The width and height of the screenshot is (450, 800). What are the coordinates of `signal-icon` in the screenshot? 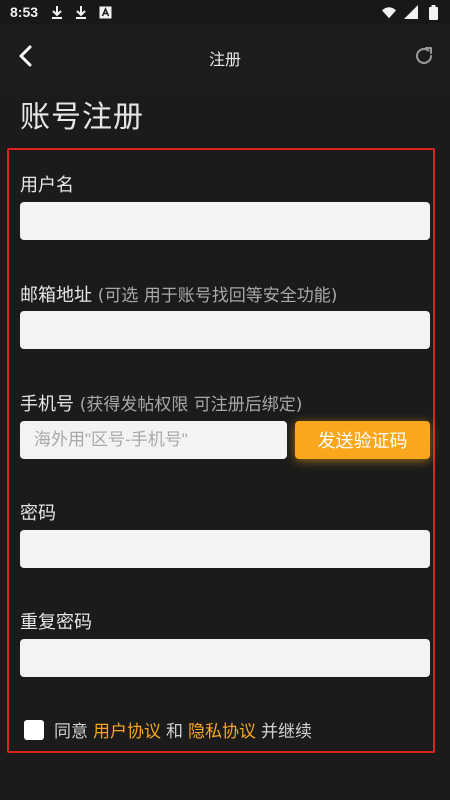 It's located at (411, 12).